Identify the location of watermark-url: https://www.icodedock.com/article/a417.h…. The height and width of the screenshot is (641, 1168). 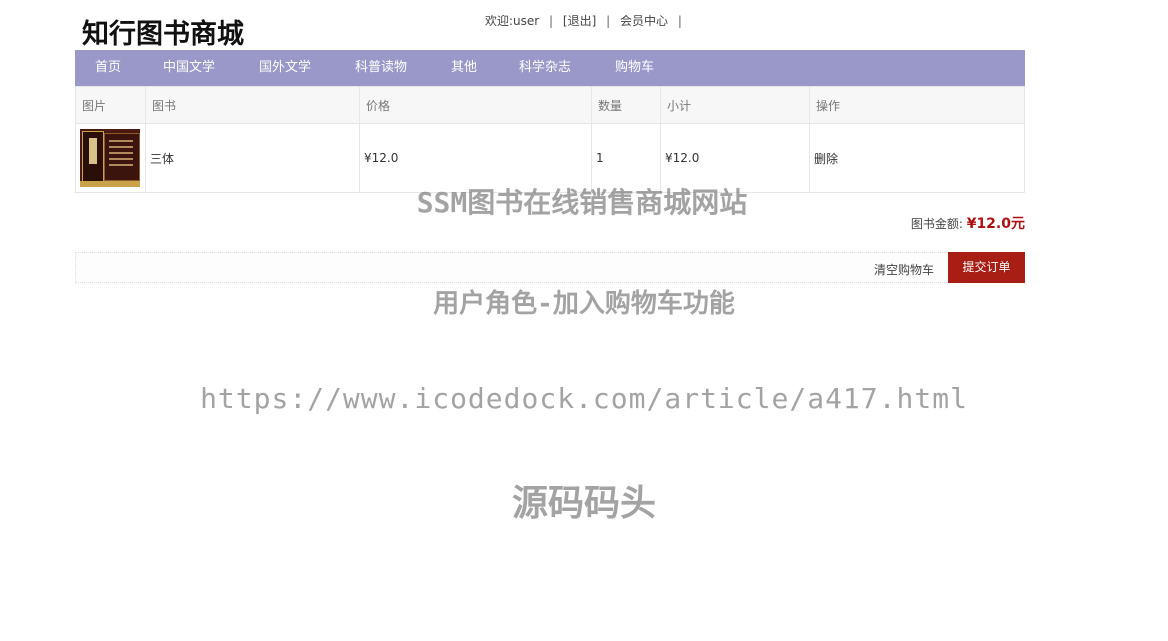
(584, 398).